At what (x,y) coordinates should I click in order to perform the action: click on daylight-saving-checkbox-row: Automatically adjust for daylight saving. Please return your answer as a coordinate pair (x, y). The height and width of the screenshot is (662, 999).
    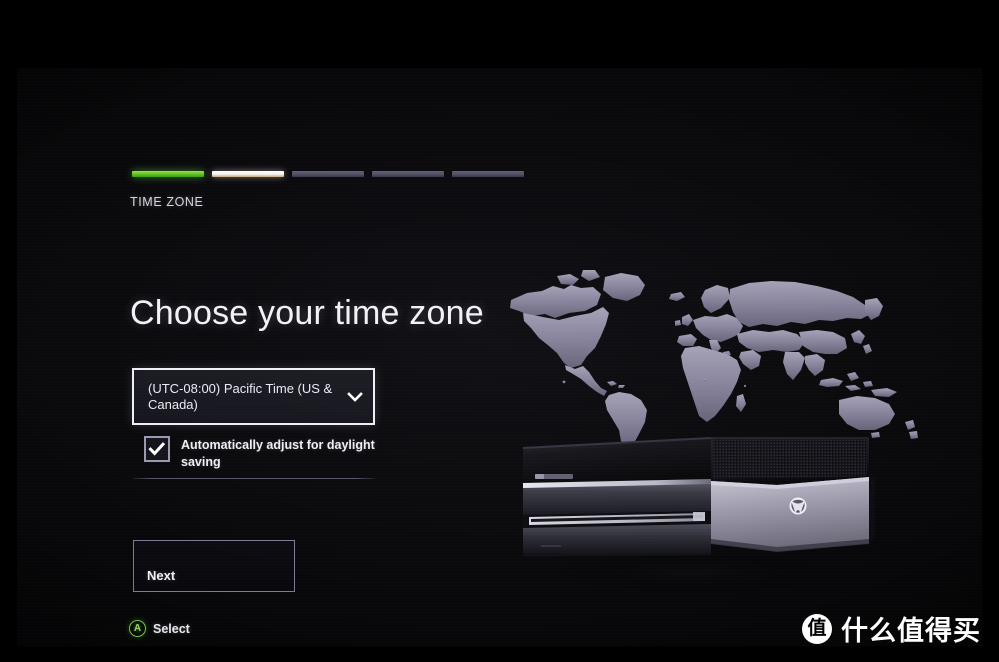
    Looking at the image, I should click on (262, 453).